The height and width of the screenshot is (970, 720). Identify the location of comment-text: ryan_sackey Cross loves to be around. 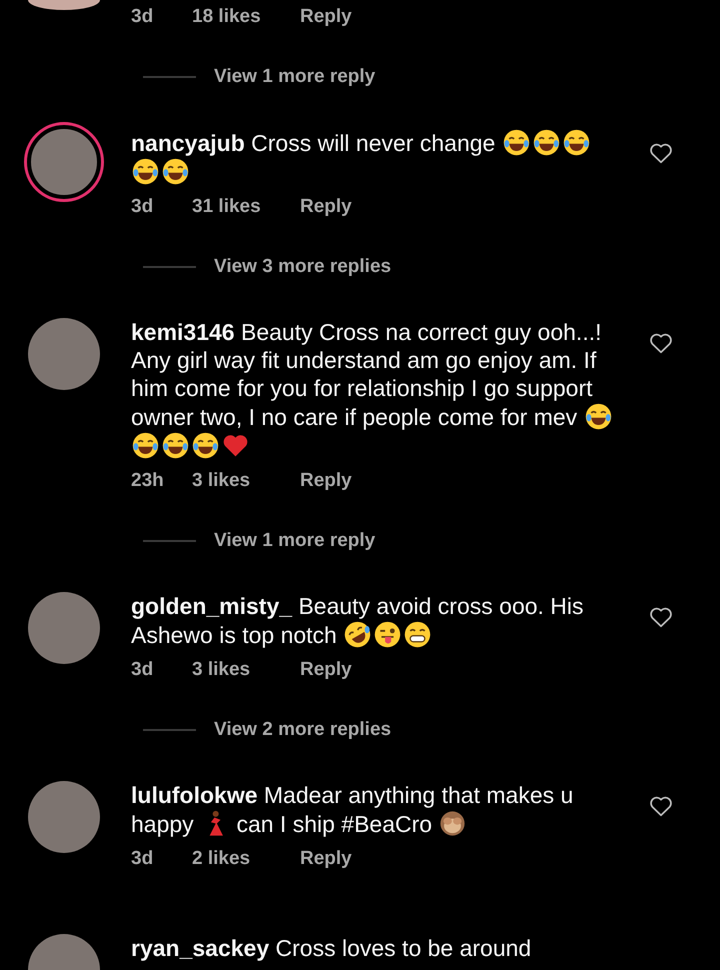
(331, 948).